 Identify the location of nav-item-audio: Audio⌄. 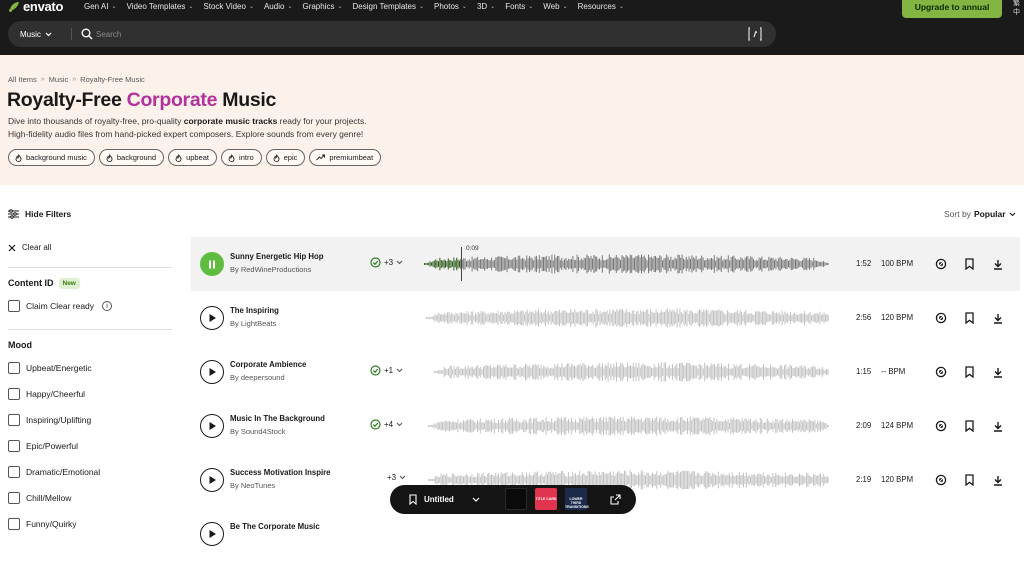
(278, 6).